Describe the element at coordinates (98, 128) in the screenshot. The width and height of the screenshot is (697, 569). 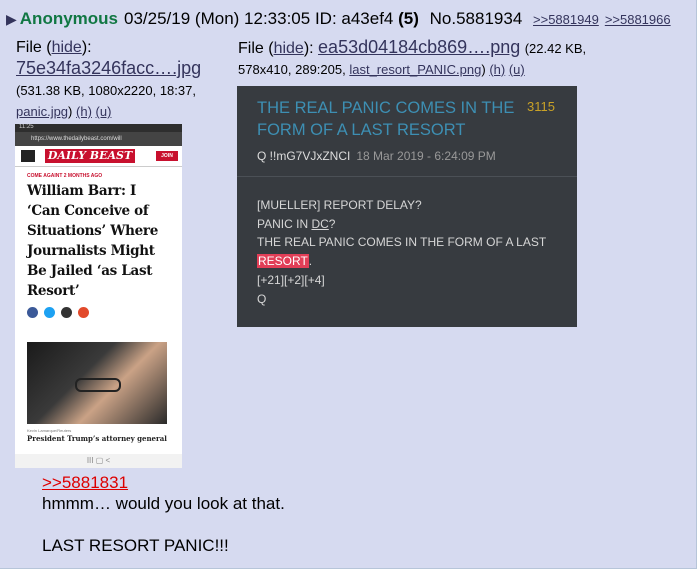
I see `phone-status-bar: 11:25` at that location.